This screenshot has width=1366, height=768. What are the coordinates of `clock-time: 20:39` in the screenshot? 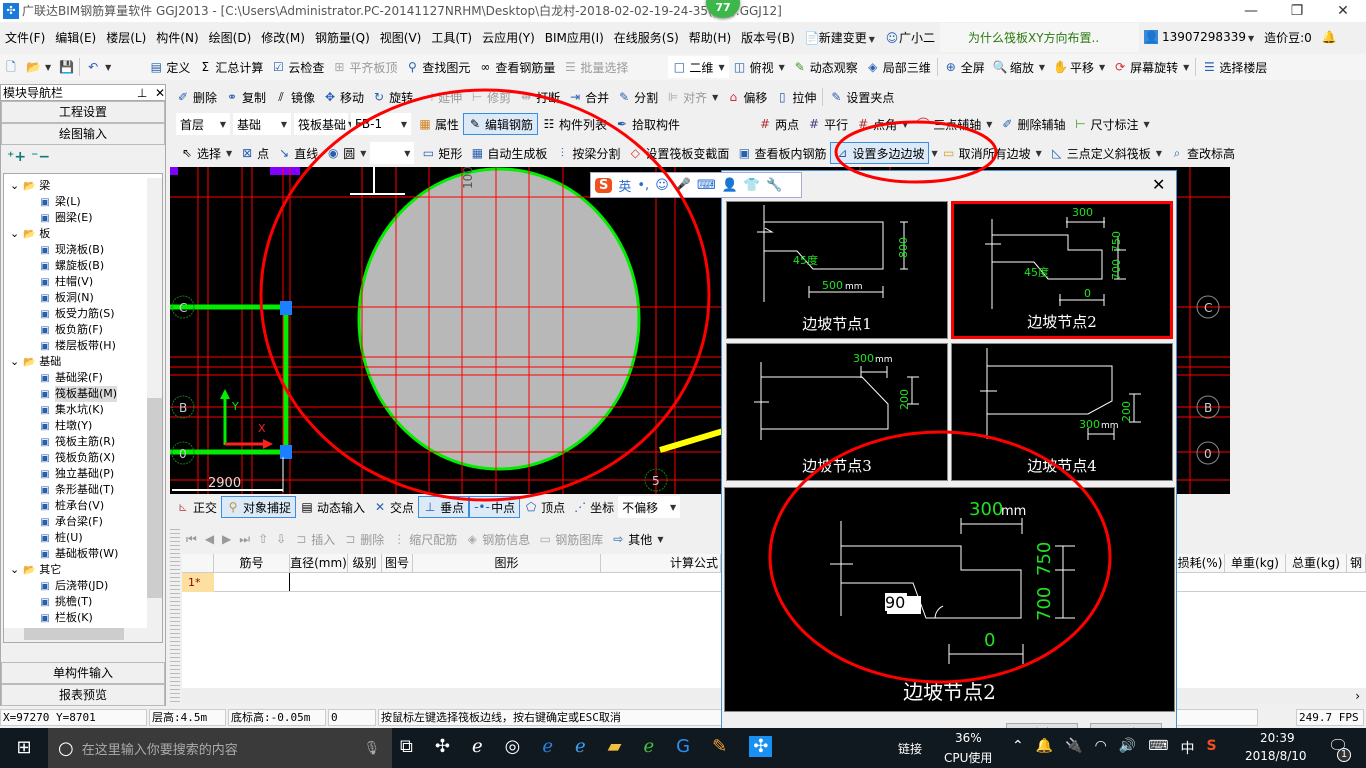 It's located at (1277, 738).